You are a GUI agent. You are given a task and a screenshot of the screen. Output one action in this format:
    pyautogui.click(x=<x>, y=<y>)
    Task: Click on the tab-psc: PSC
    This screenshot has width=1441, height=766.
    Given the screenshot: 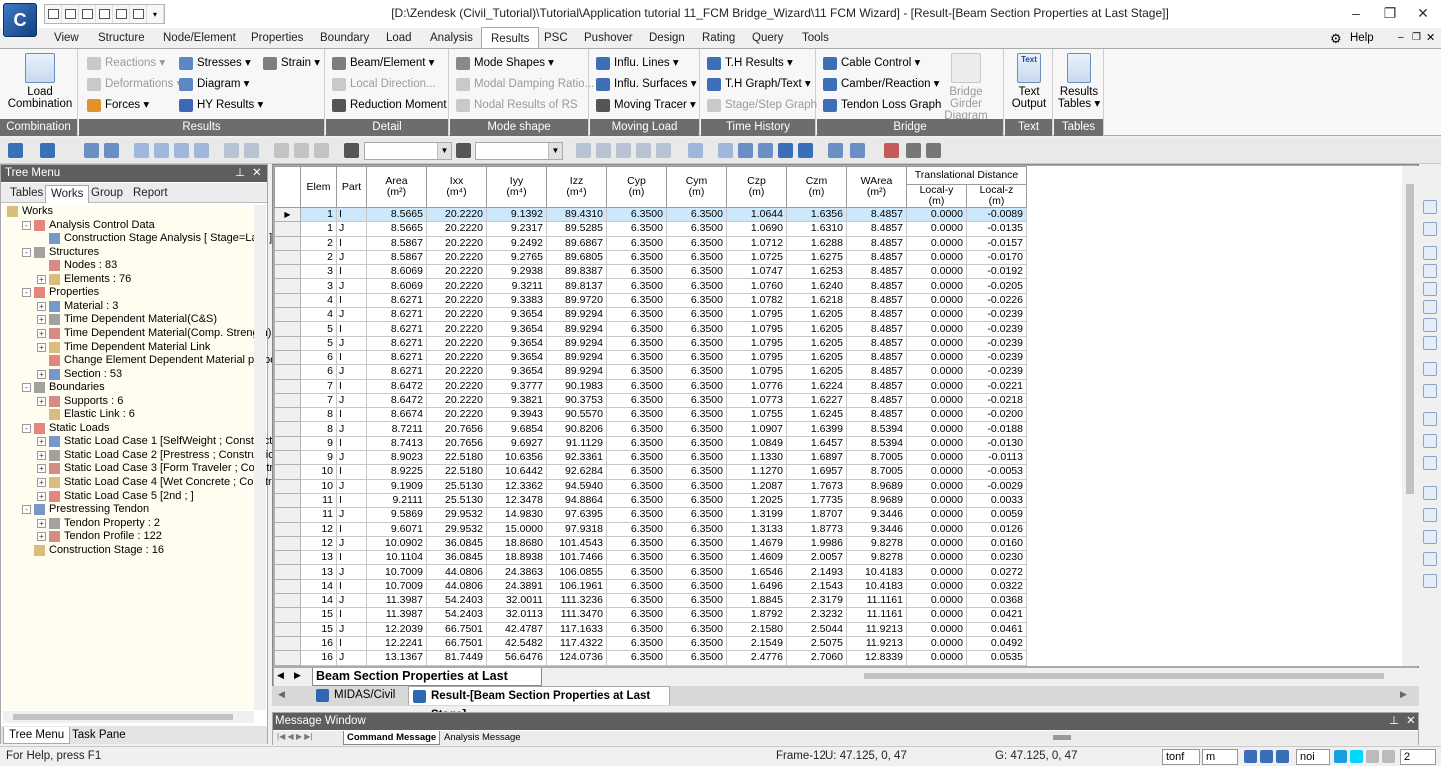 What is the action you would take?
    pyautogui.click(x=556, y=38)
    